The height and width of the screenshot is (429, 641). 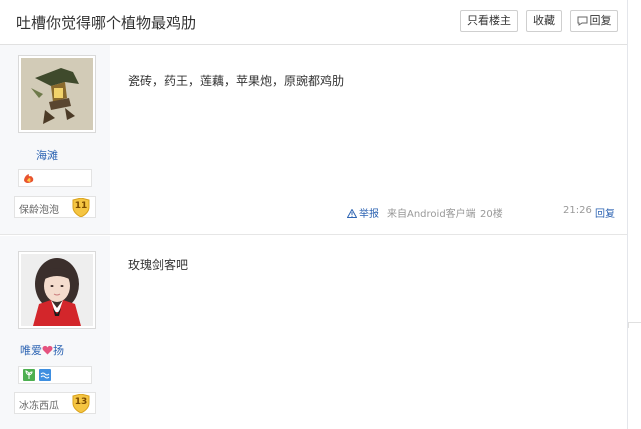 What do you see at coordinates (47, 350) in the screenshot?
I see `heart-icon` at bounding box center [47, 350].